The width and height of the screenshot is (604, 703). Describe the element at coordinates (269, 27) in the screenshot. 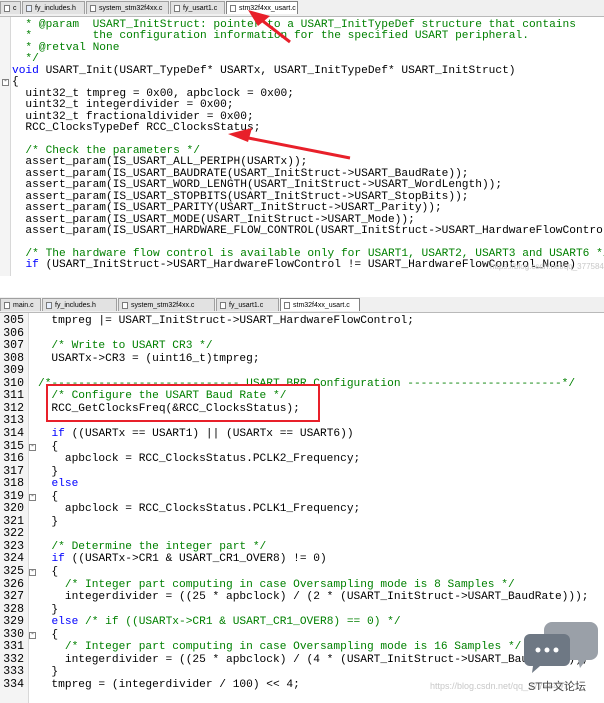

I see `arrow-to-active-tab` at that location.